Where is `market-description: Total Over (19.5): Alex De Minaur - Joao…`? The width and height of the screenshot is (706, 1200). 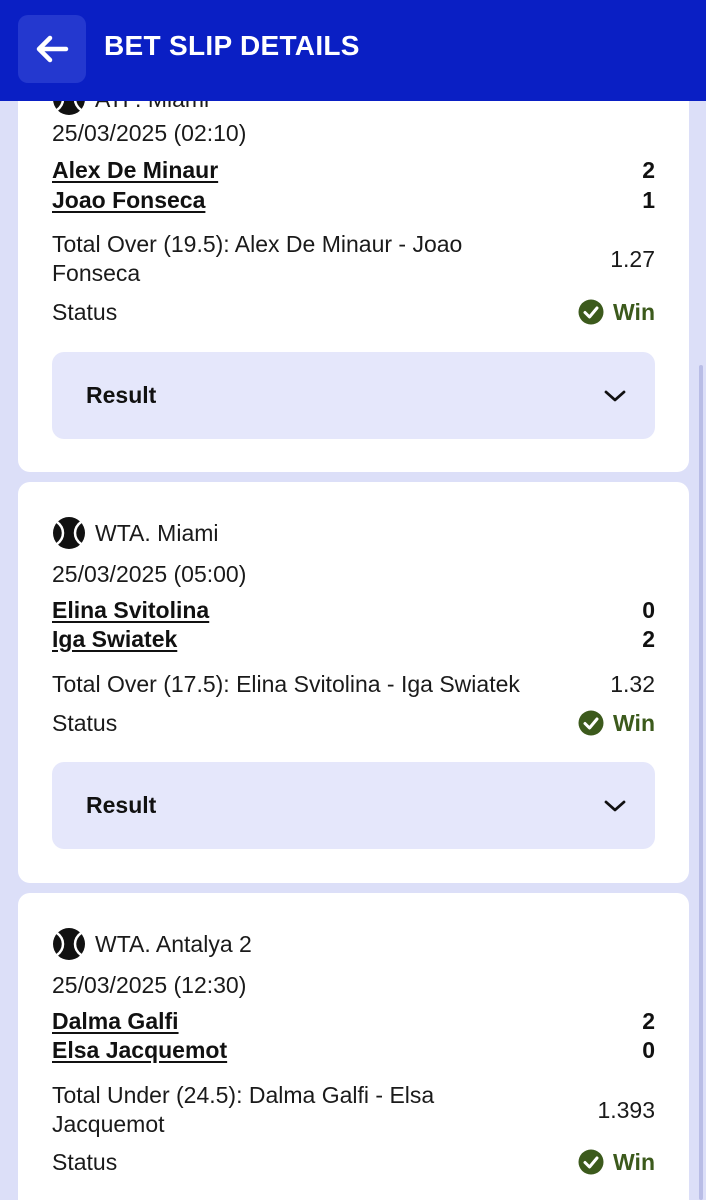
market-description: Total Over (19.5): Alex De Minaur - Joao… is located at coordinates (257, 258).